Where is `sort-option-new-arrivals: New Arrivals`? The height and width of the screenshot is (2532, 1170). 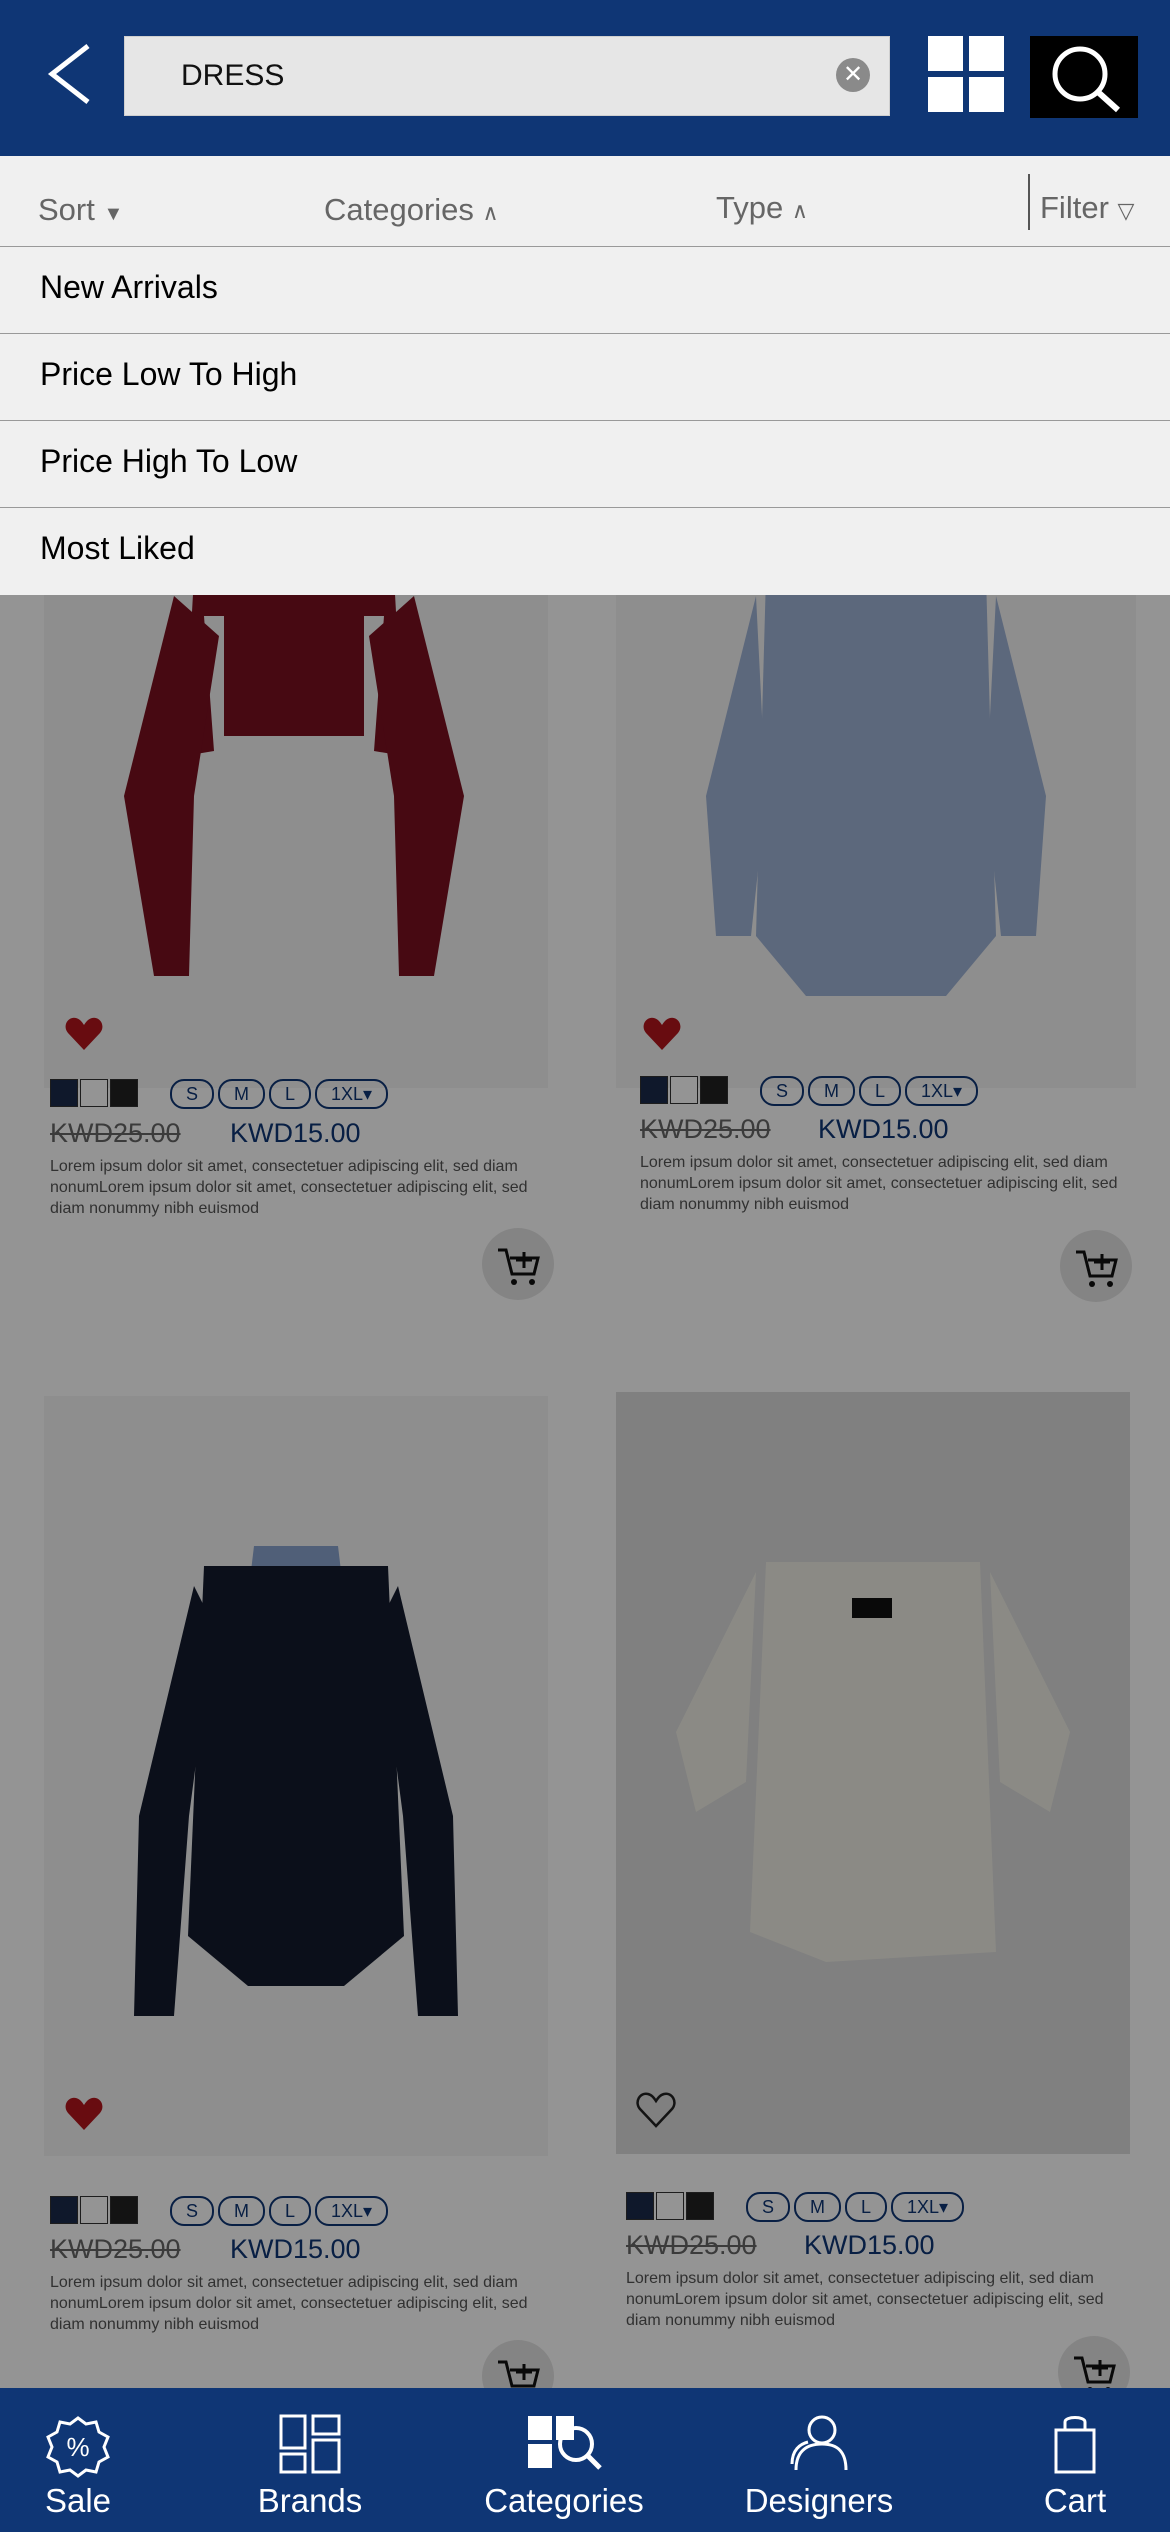 sort-option-new-arrivals: New Arrivals is located at coordinates (585, 290).